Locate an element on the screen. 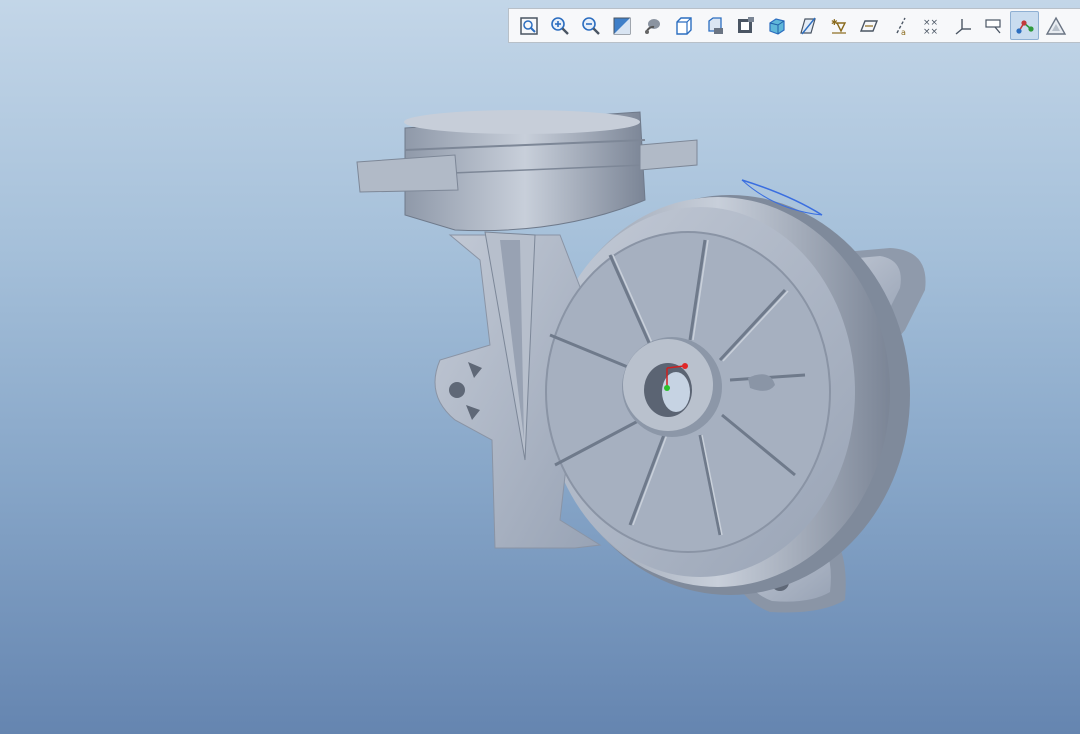 The width and height of the screenshot is (1080, 734). csys-origin is located at coordinates (667, 388).